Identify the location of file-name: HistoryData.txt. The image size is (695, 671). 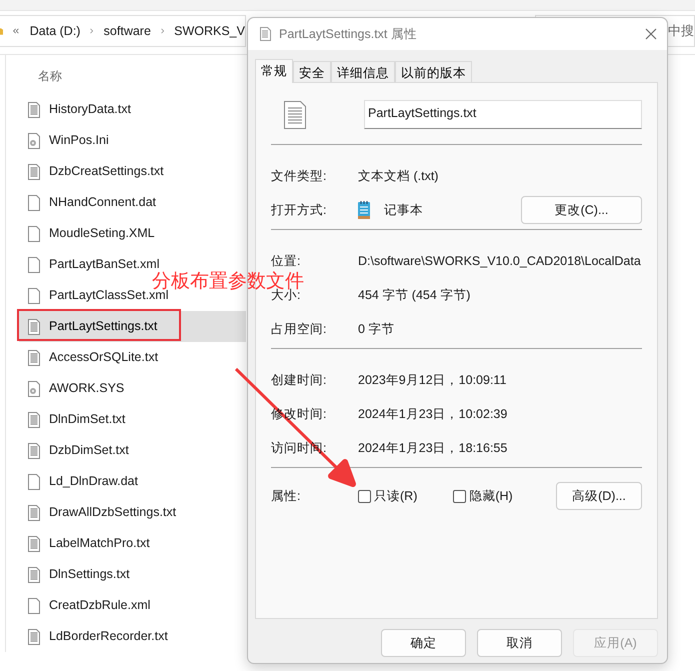
(90, 109).